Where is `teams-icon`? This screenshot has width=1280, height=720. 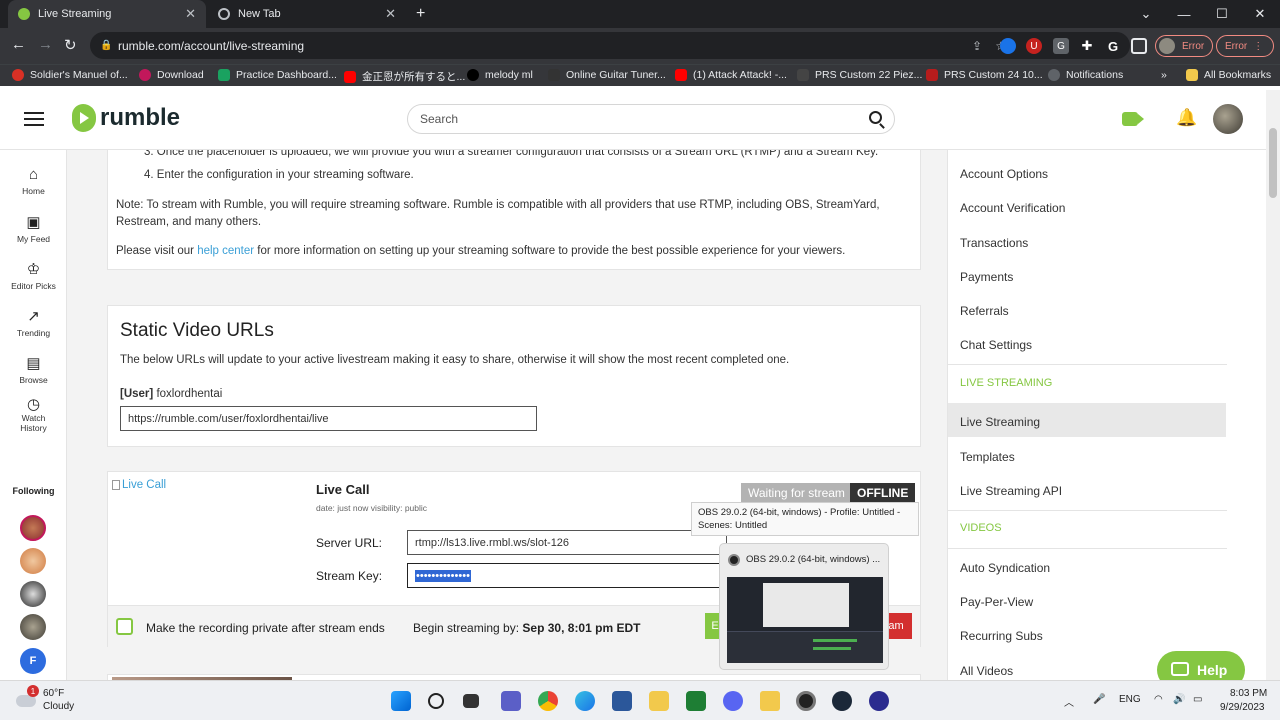 teams-icon is located at coordinates (511, 701).